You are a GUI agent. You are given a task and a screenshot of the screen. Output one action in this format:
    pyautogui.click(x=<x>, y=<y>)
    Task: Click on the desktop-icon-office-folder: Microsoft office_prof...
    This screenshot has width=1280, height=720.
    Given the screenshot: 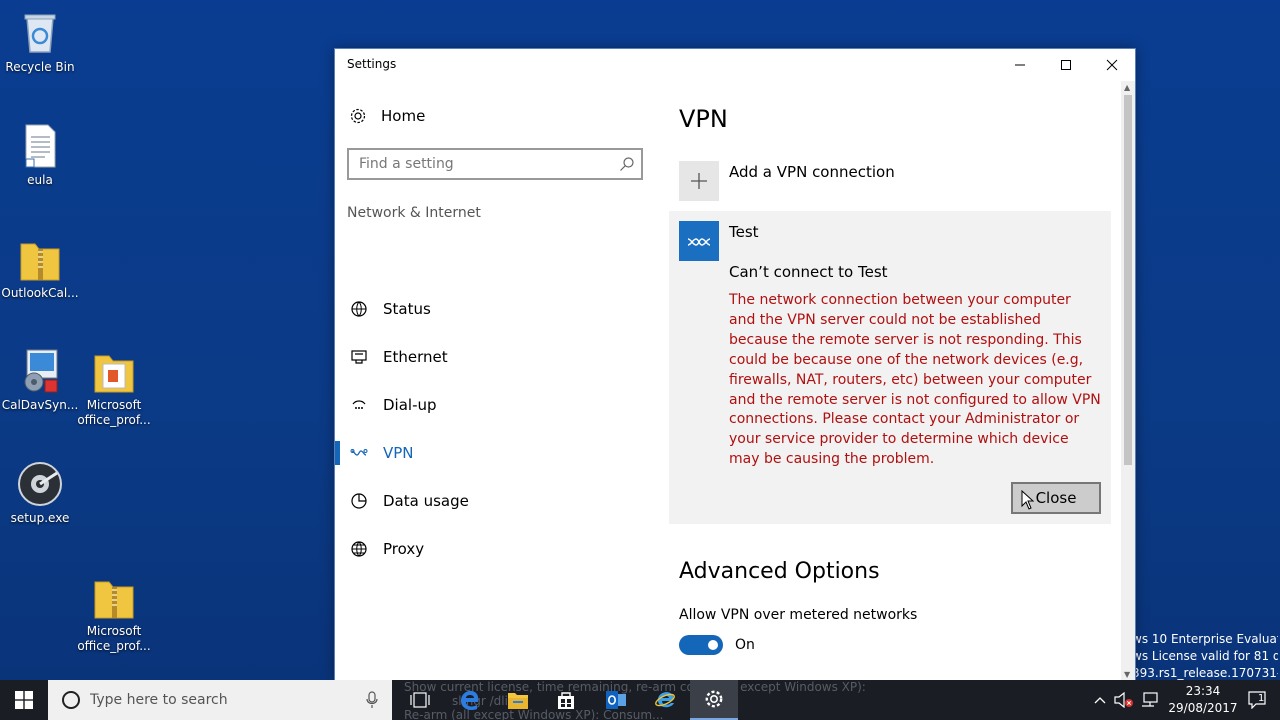 What is the action you would take?
    pyautogui.click(x=114, y=388)
    